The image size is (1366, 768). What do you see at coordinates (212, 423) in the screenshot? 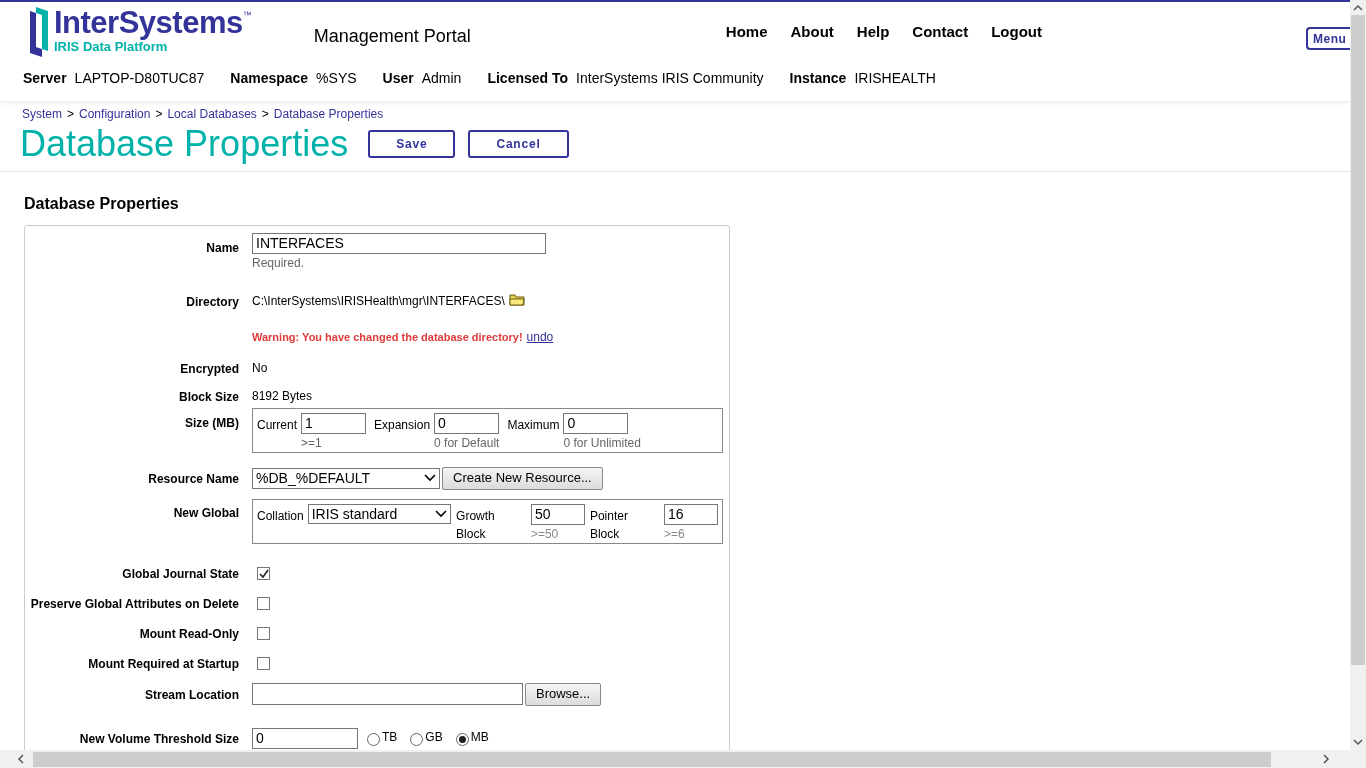
I see `field-label: Size (MB)` at bounding box center [212, 423].